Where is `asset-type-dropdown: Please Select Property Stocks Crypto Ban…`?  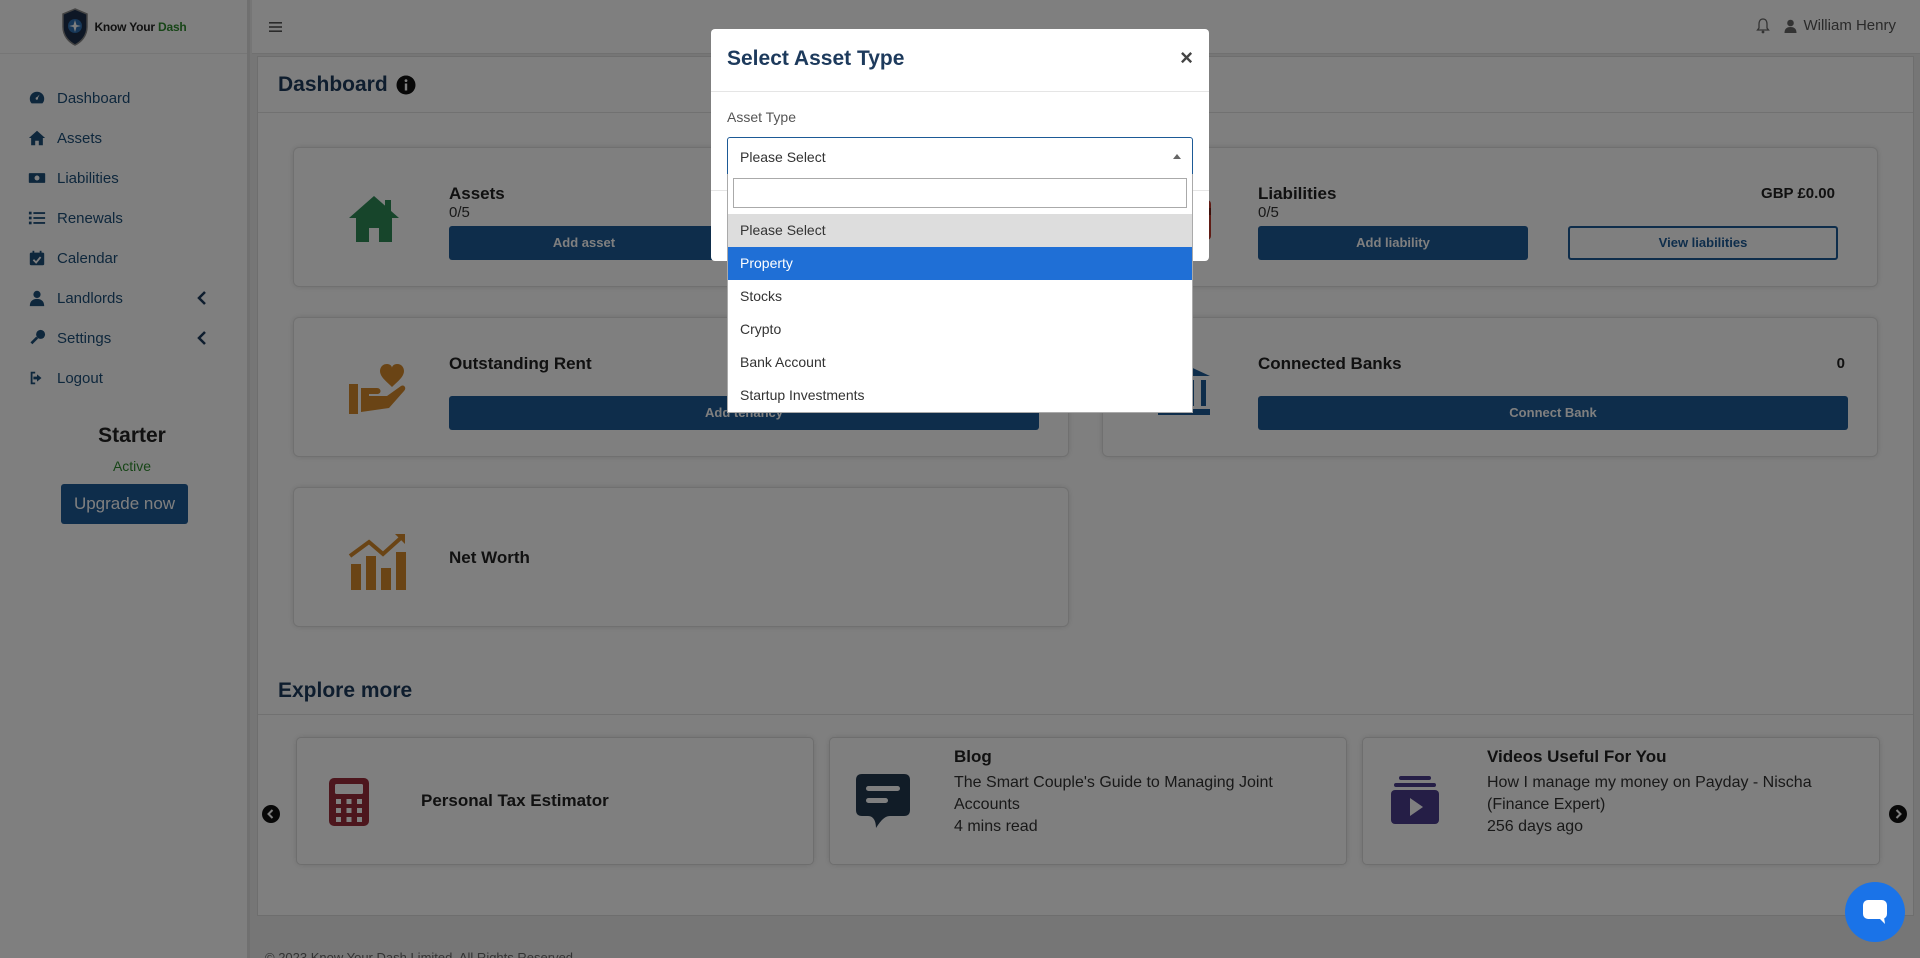 asset-type-dropdown: Please Select Property Stocks Crypto Ban… is located at coordinates (960, 293).